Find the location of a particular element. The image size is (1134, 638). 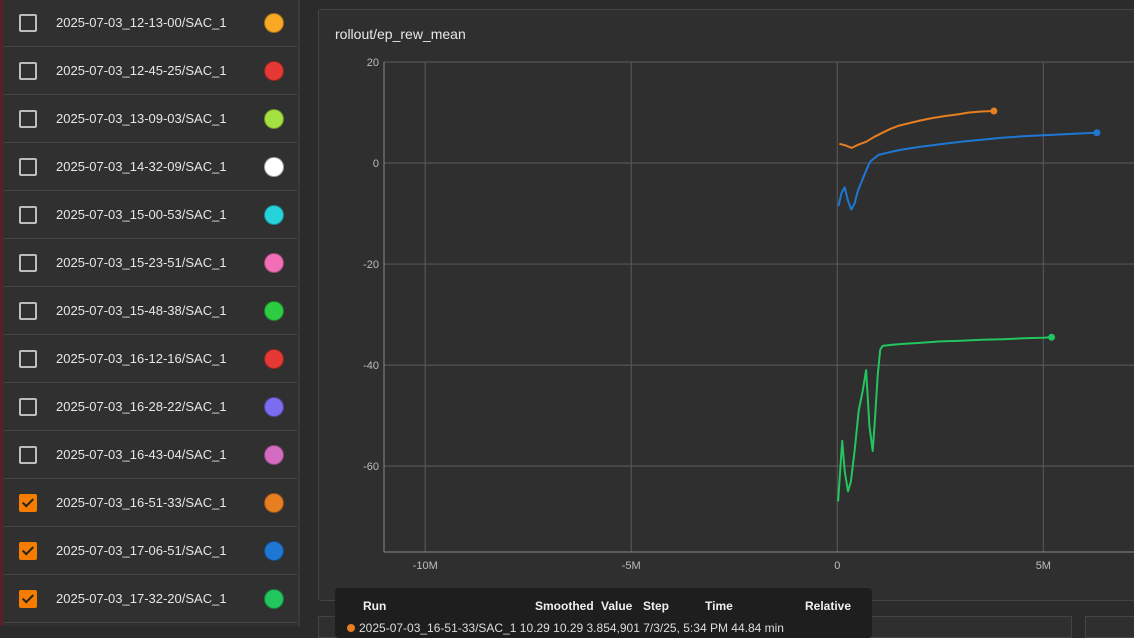

x-tick-label: 5M is located at coordinates (1043, 566).